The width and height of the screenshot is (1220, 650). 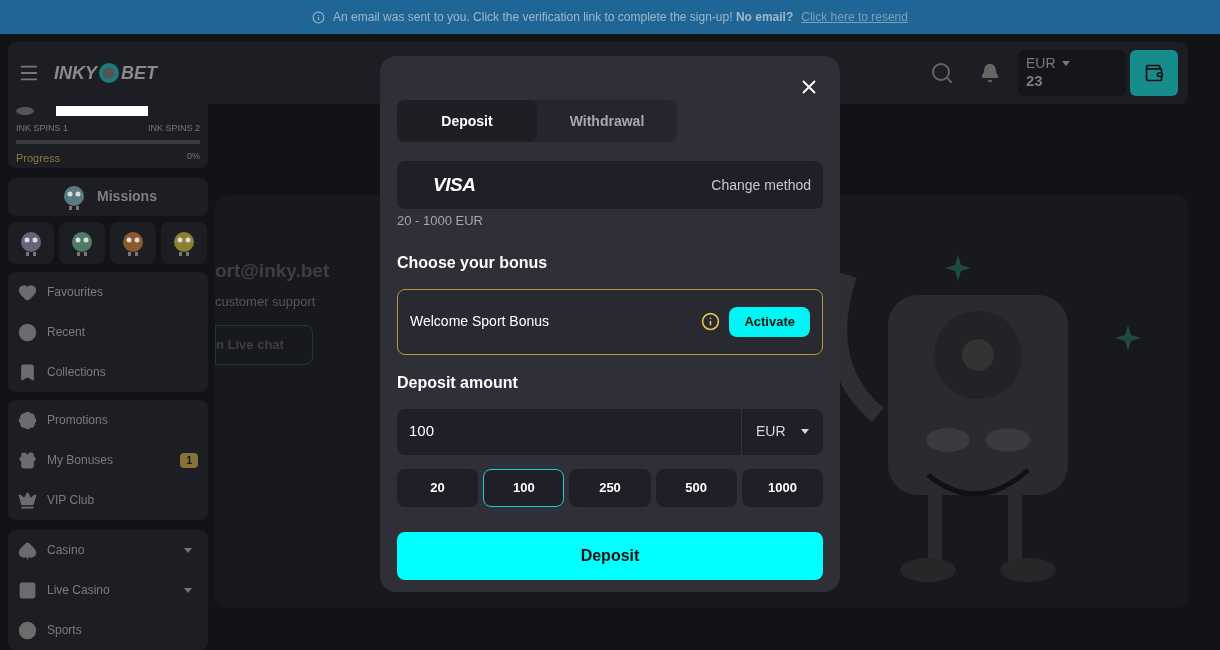 I want to click on deposit-limits: 20 - 1000 EUR, so click(x=440, y=221).